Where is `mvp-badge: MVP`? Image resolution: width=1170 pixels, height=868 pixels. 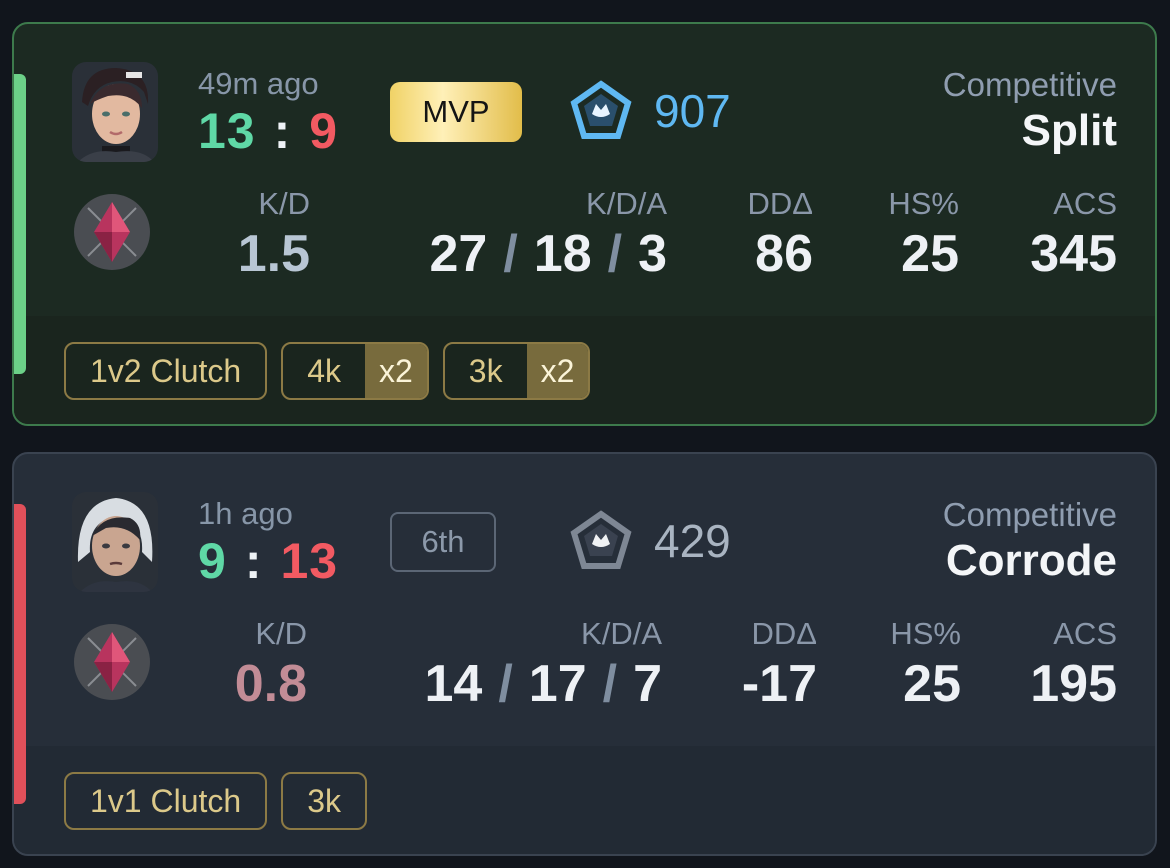
mvp-badge: MVP is located at coordinates (456, 112).